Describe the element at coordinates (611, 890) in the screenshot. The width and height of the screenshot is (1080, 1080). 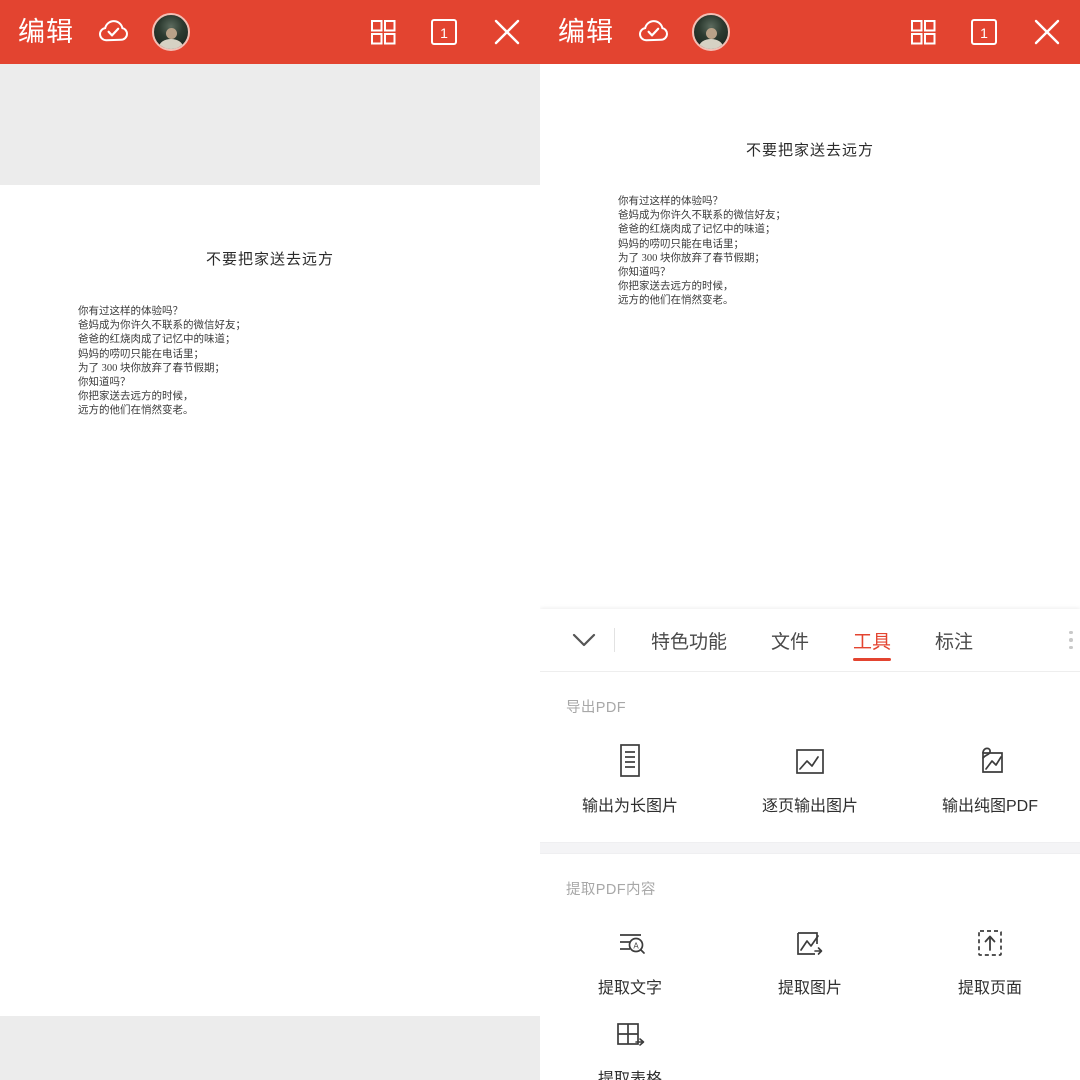
I see `group-title: 提取PDF内容` at that location.